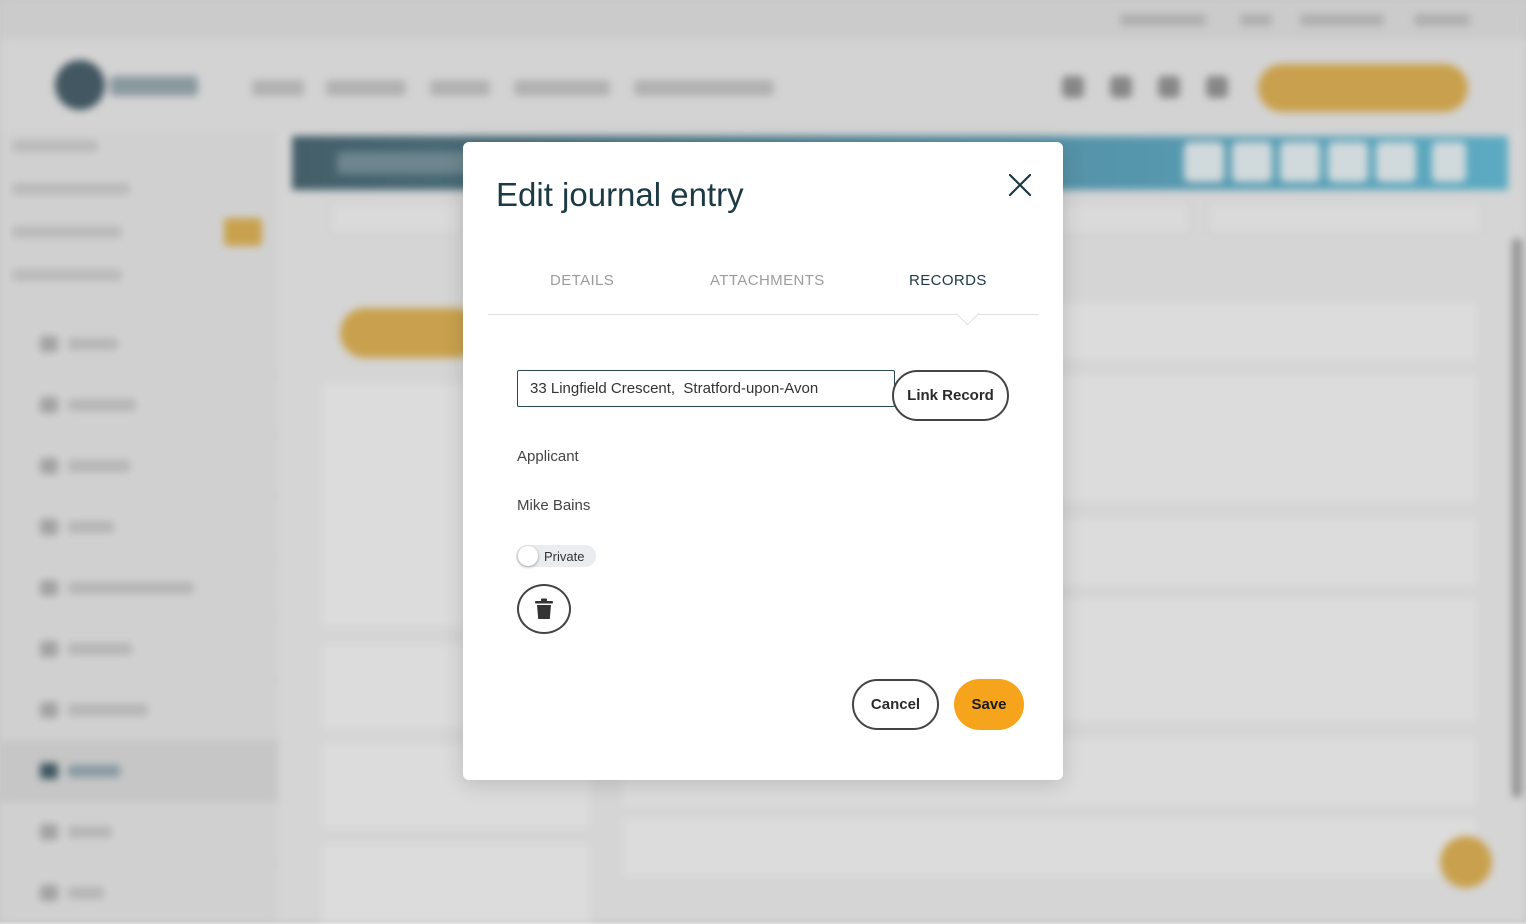  What do you see at coordinates (967, 313) in the screenshot?
I see `active-tab-indicator` at bounding box center [967, 313].